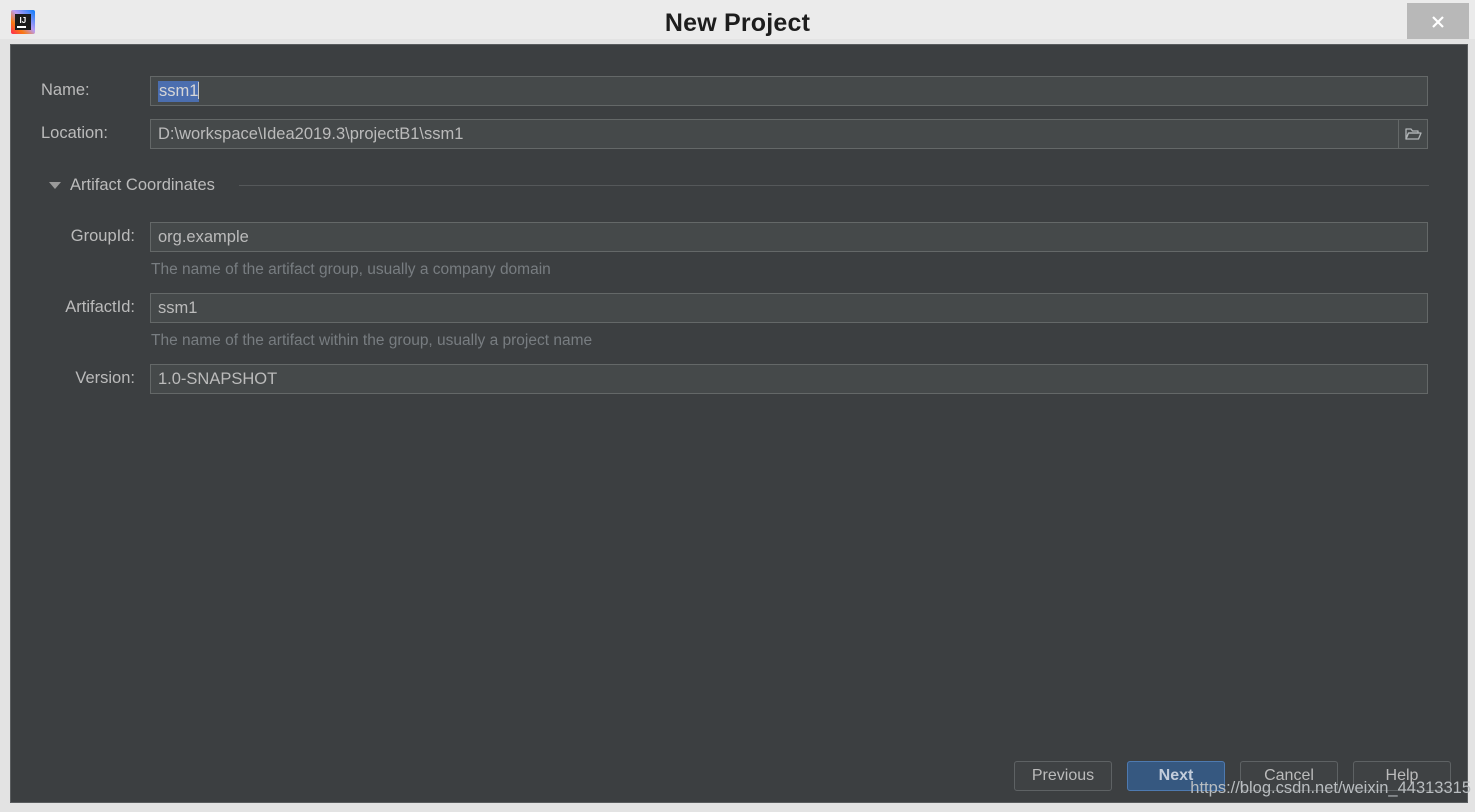 Image resolution: width=1475 pixels, height=812 pixels. What do you see at coordinates (1063, 776) in the screenshot?
I see `previous-button: Previous` at bounding box center [1063, 776].